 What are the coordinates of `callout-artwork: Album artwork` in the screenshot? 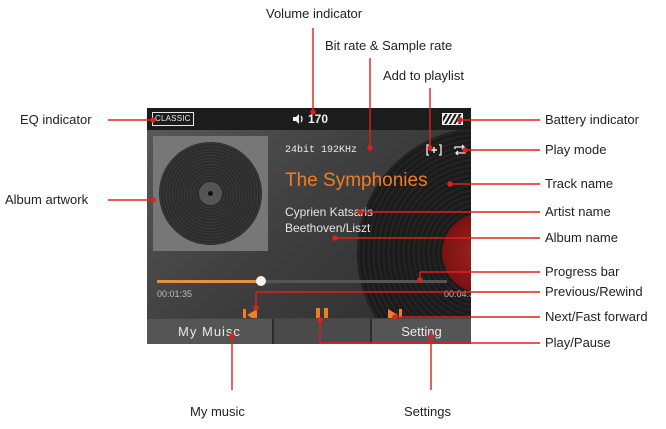 It's located at (47, 199).